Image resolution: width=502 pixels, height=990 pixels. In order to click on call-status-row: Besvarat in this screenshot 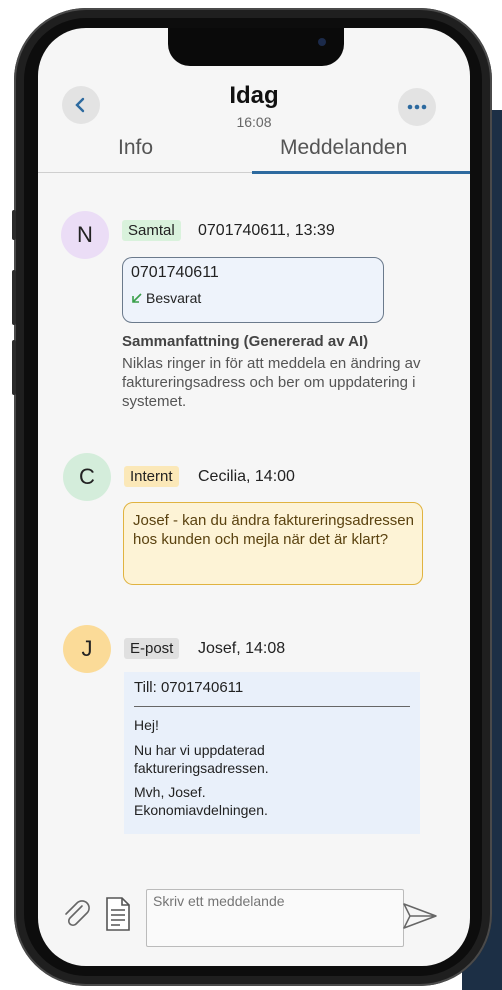, I will do `click(166, 298)`.